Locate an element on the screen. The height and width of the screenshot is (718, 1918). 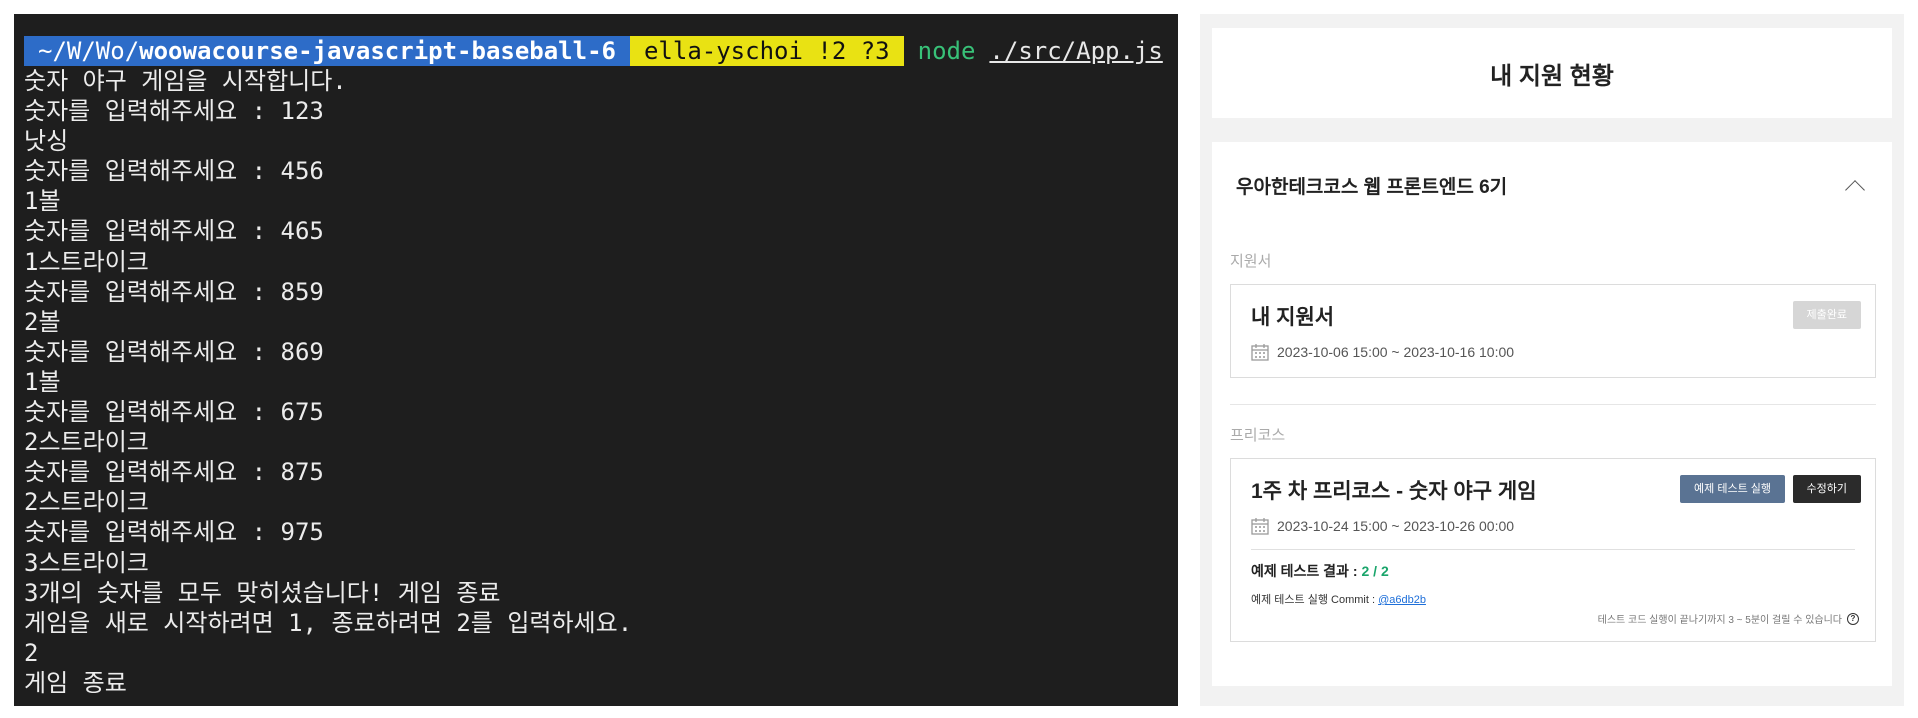
duration-note: 테스트 코드 실행이 끝나기까지 3 ~ 5분이 걸릴 수 있습니다 ? is located at coordinates (1728, 618).